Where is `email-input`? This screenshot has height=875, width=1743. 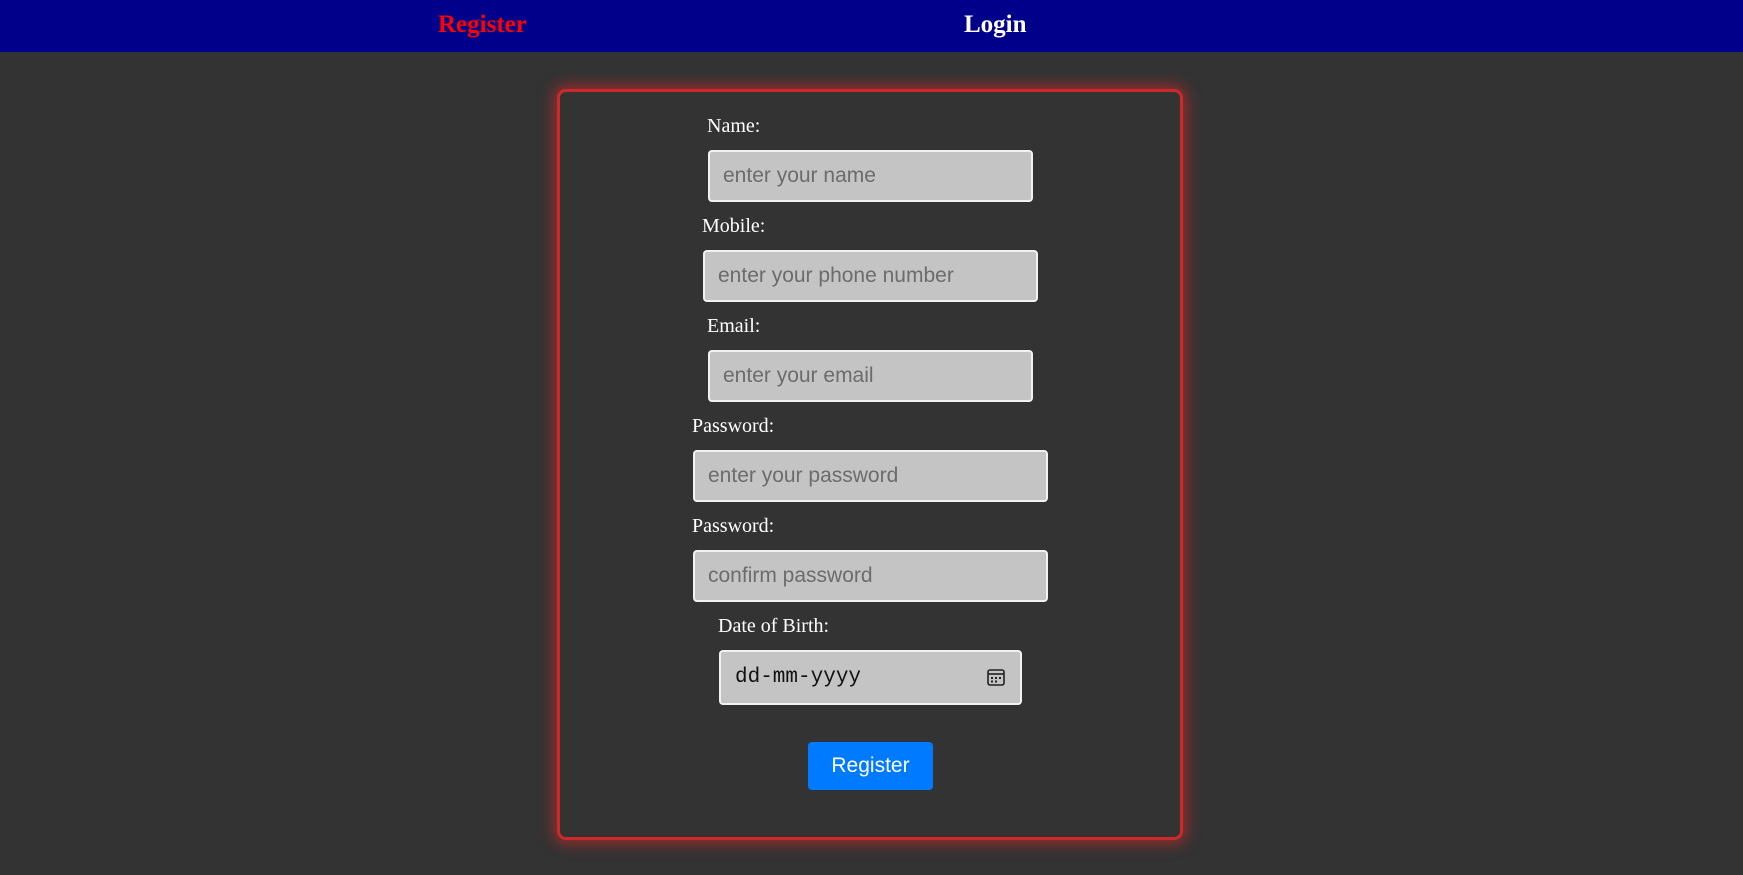 email-input is located at coordinates (870, 376).